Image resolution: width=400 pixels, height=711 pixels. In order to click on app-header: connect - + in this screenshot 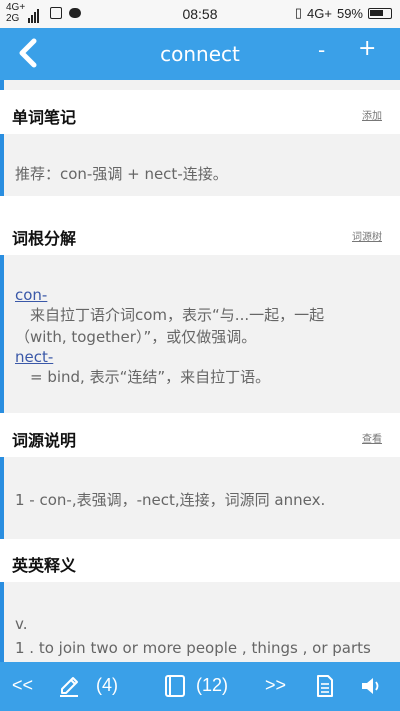, I will do `click(200, 54)`.